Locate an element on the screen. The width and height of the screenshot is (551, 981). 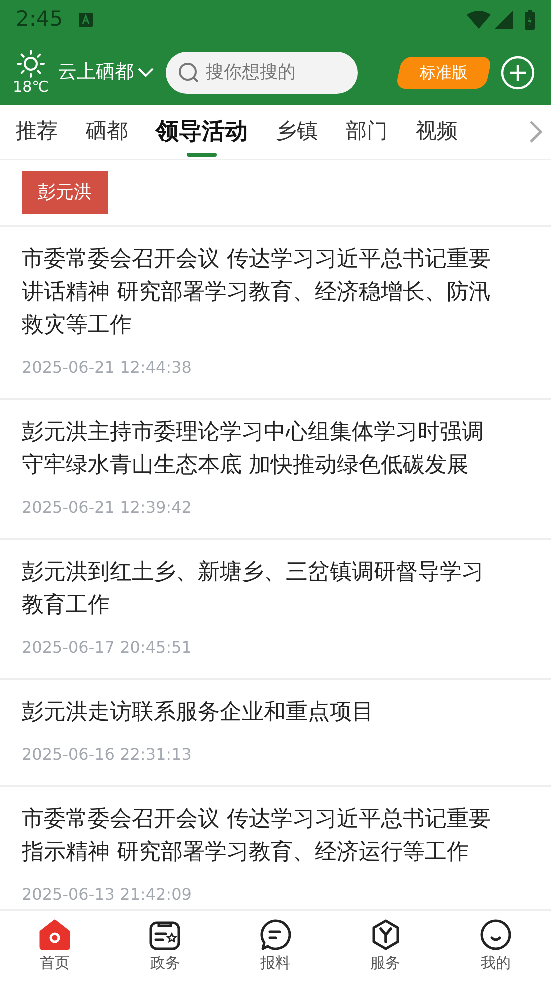
category-tab: 视频 is located at coordinates (437, 132).